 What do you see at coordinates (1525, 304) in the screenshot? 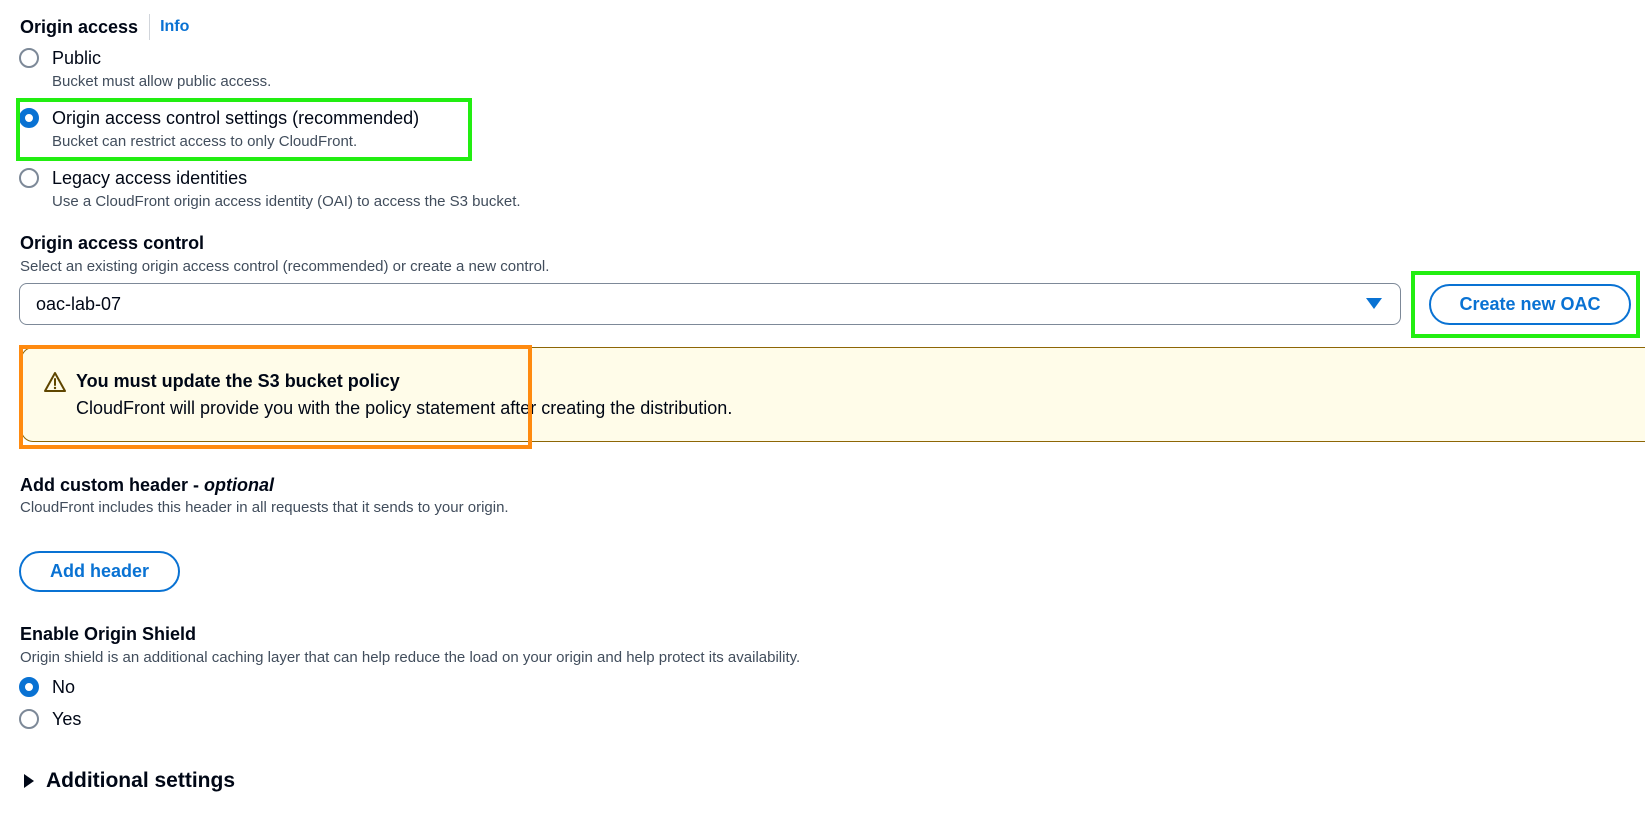
I see `highlight-create-oac` at bounding box center [1525, 304].